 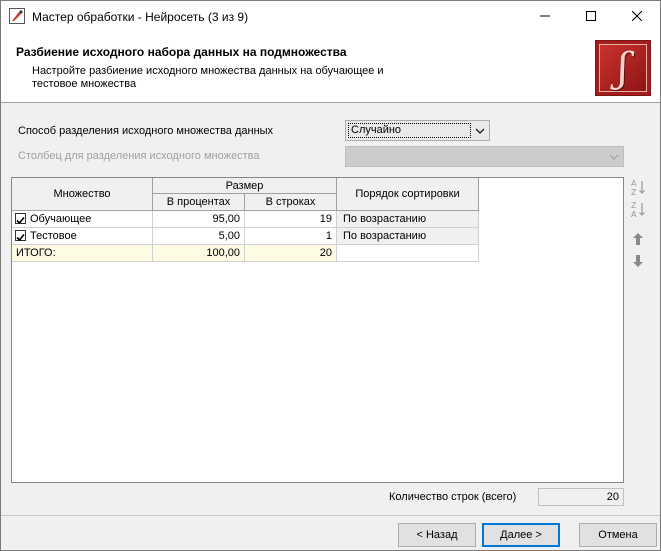 I want to click on title-bar: Мастер обработки - Нейросеть (3 из 9), so click(x=330, y=16).